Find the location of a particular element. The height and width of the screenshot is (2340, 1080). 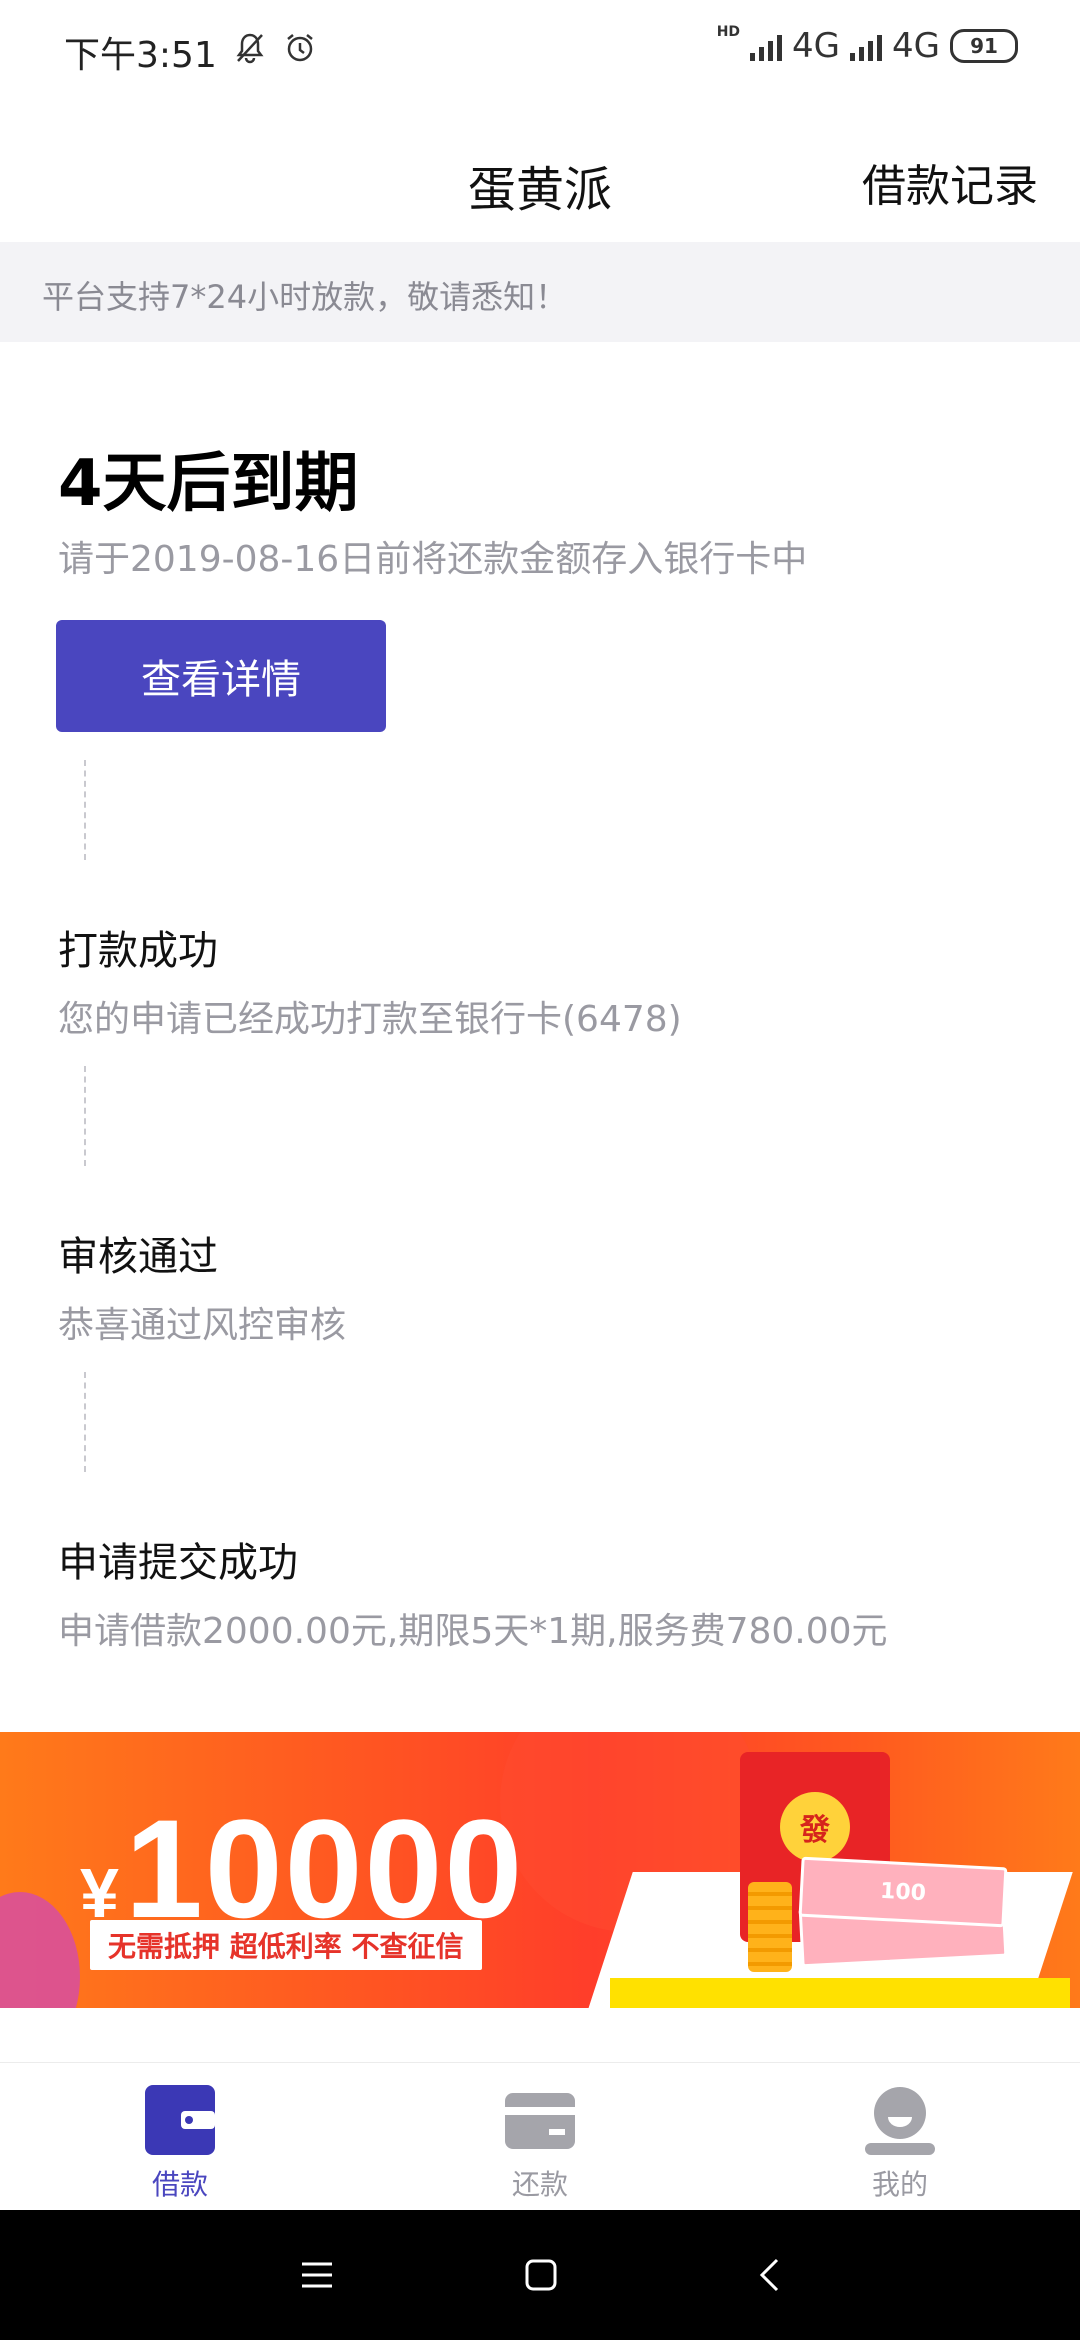

hd-badge: HD is located at coordinates (728, 32).